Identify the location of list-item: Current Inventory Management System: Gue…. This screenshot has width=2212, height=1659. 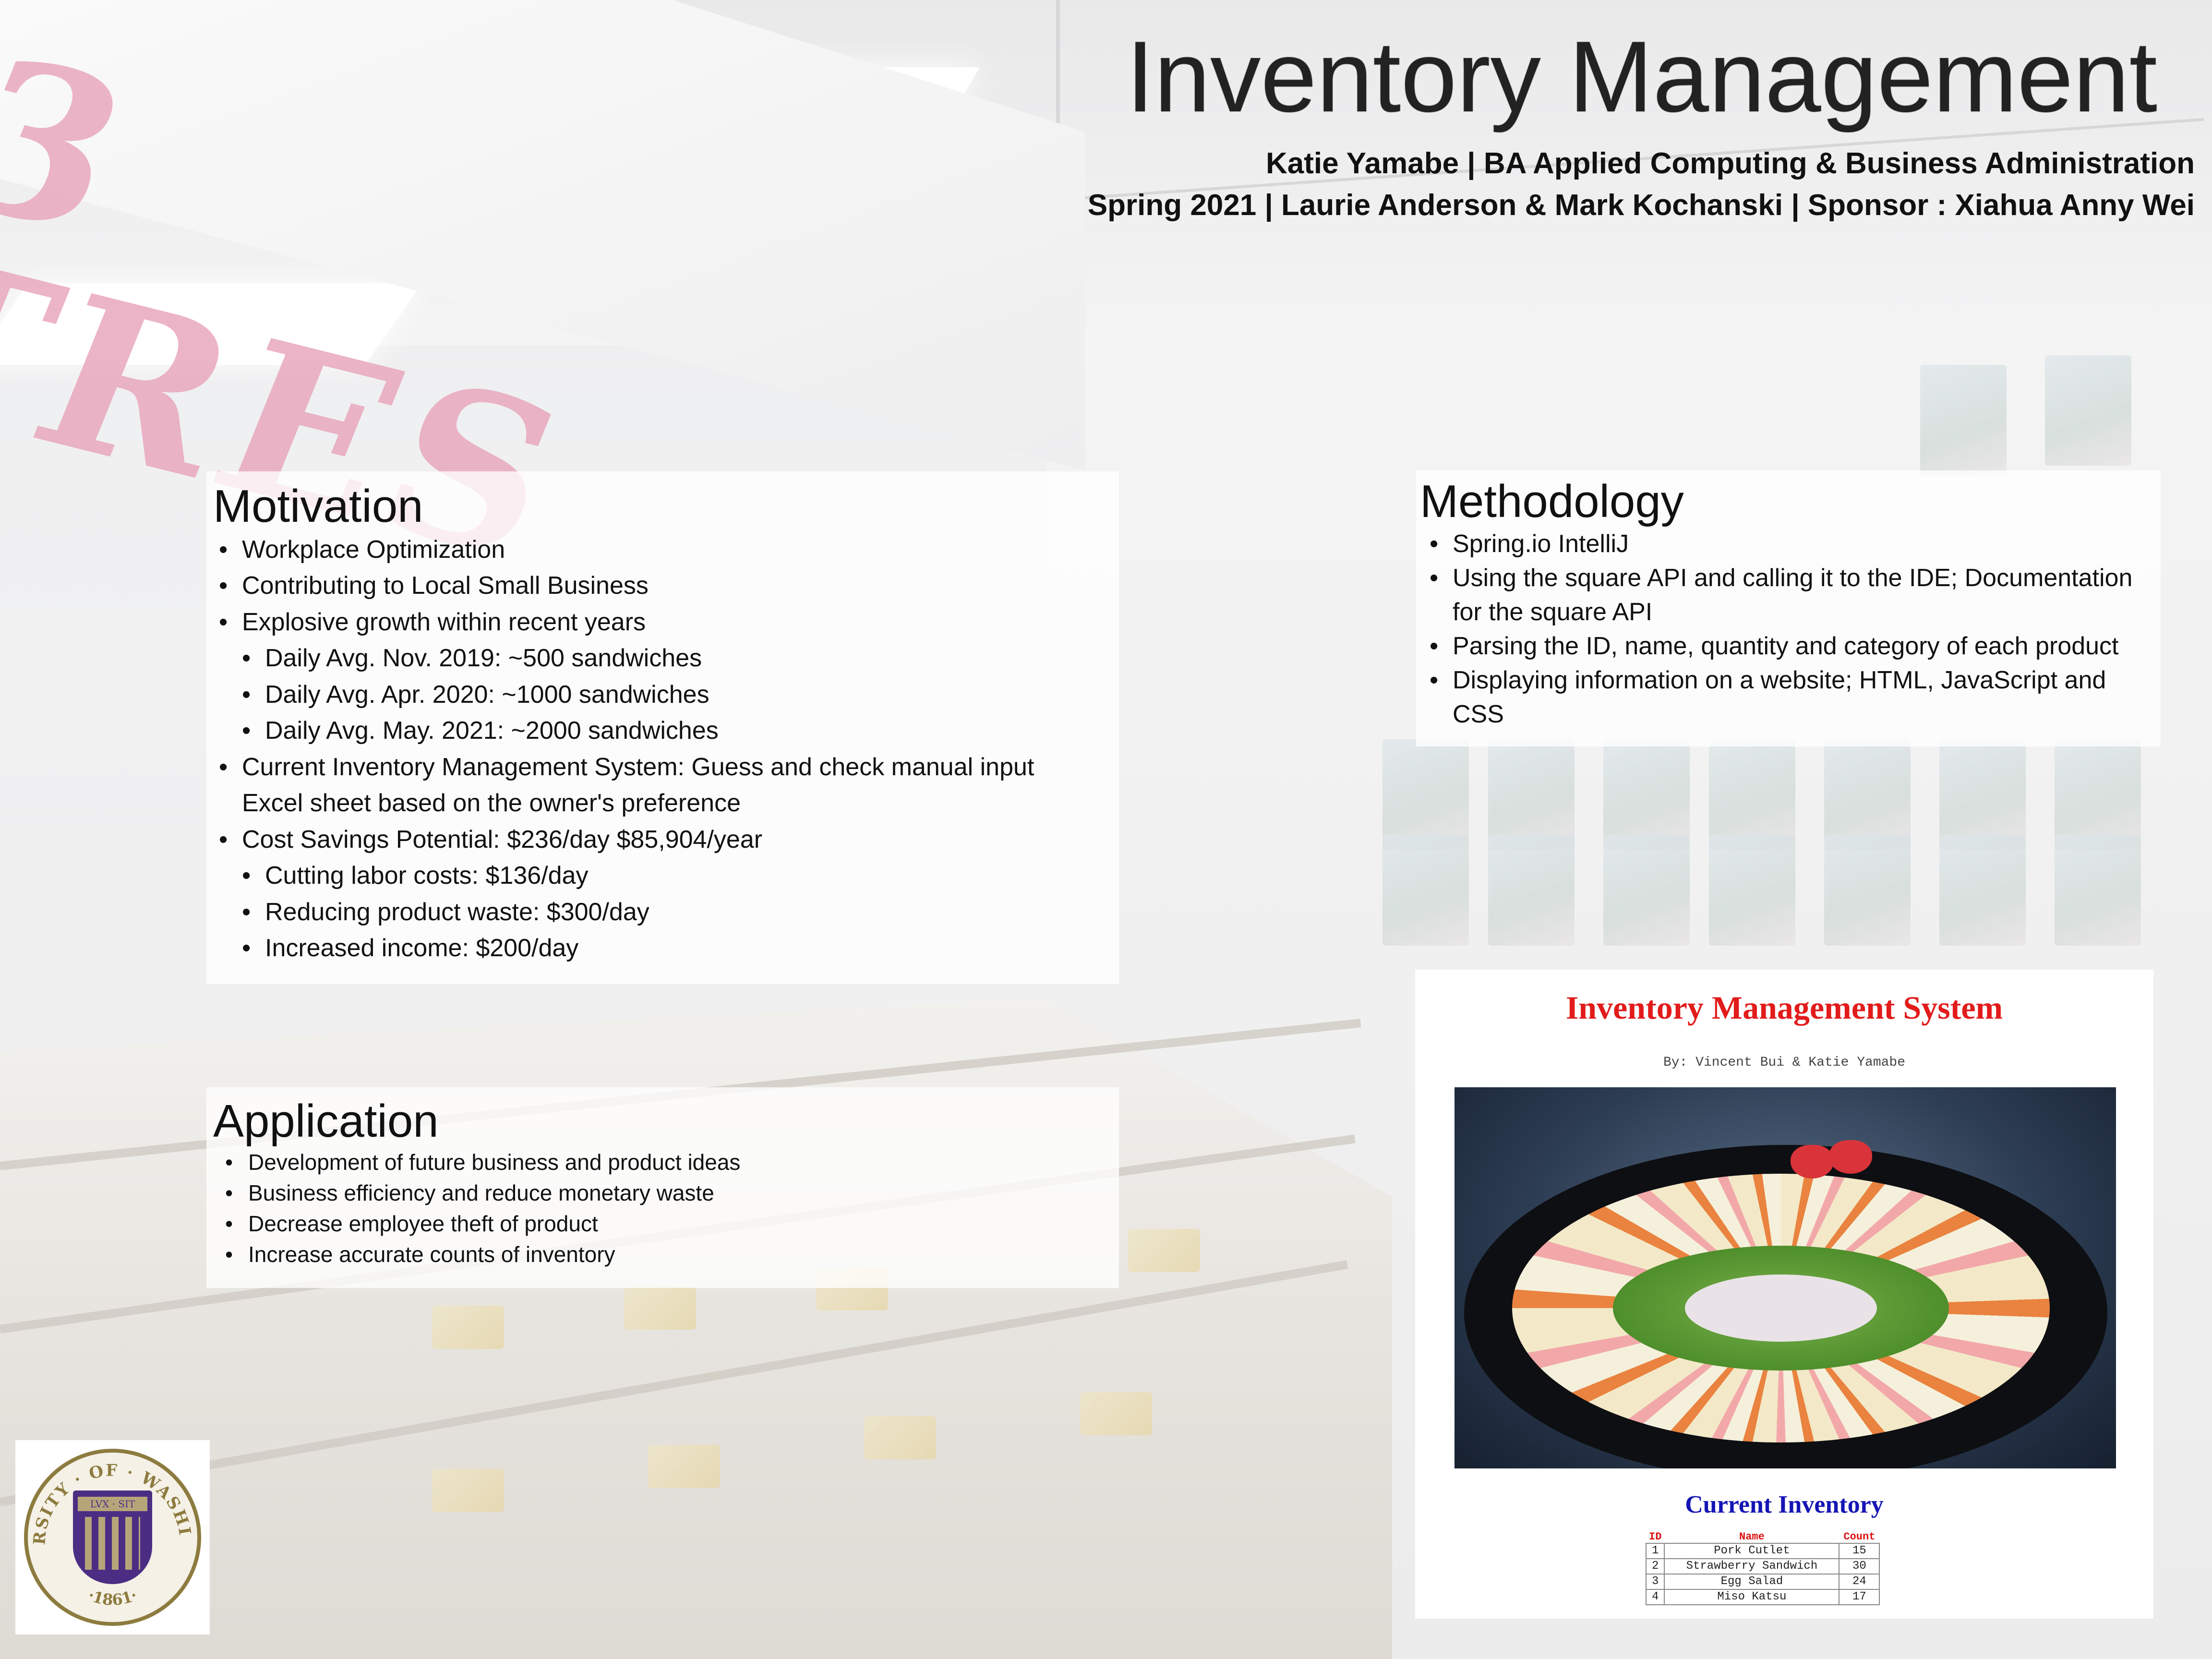
(666, 767).